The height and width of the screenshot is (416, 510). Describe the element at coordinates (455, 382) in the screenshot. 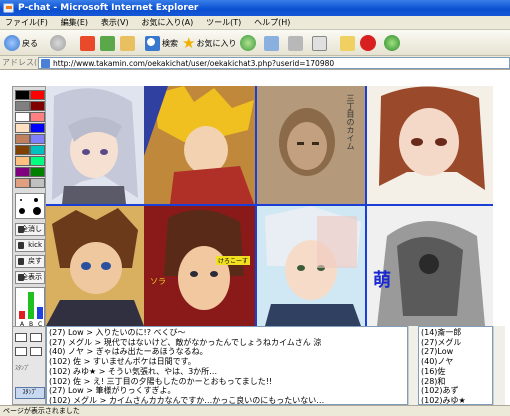

I see `user-entry: (28)和` at that location.